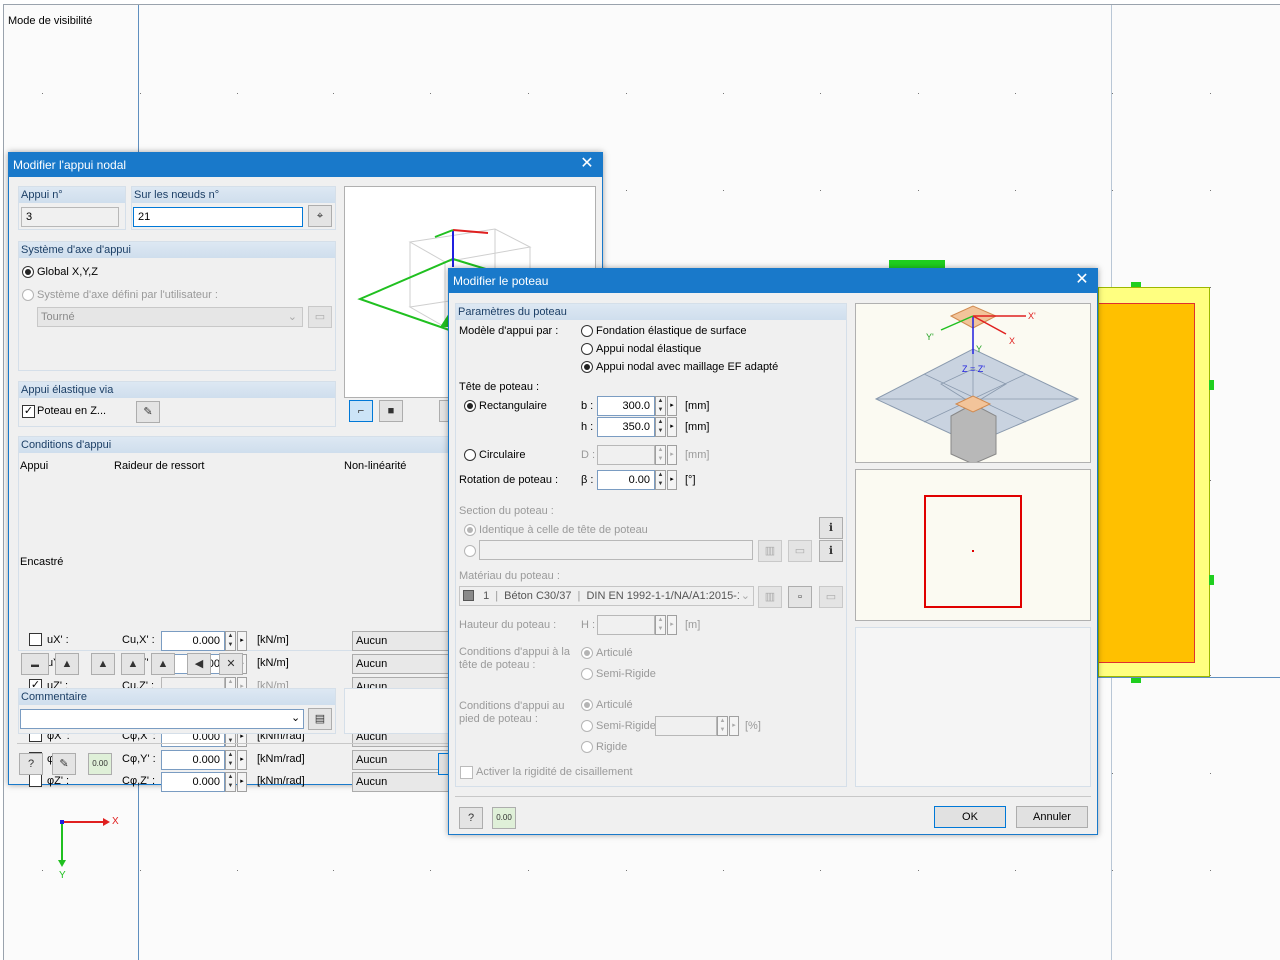 Image resolution: width=1280 pixels, height=960 pixels. I want to click on h-spinner: ▲ ▼, so click(660, 427).